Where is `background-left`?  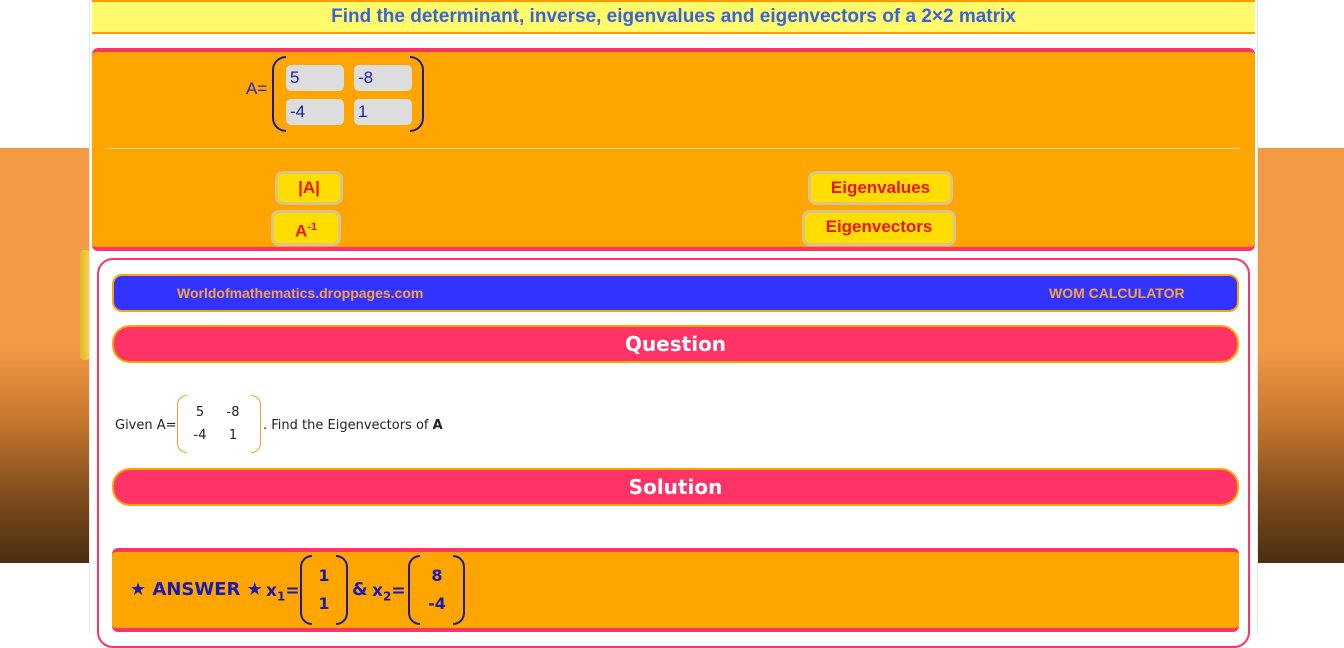 background-left is located at coordinates (44, 355).